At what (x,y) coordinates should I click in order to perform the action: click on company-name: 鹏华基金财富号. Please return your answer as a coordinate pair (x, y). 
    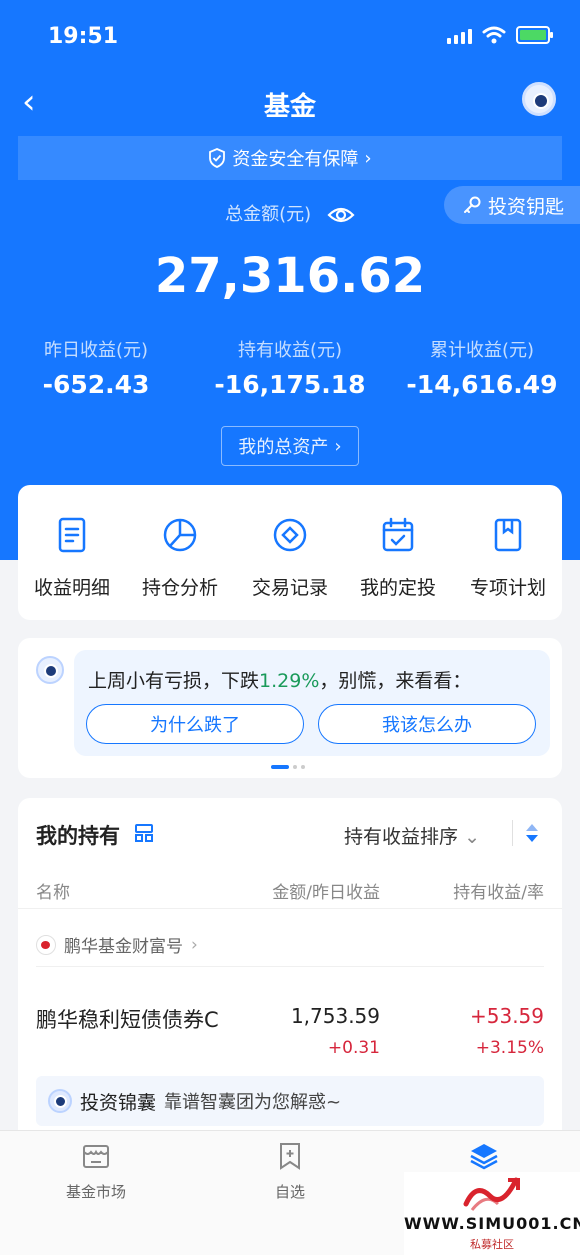
    Looking at the image, I should click on (123, 947).